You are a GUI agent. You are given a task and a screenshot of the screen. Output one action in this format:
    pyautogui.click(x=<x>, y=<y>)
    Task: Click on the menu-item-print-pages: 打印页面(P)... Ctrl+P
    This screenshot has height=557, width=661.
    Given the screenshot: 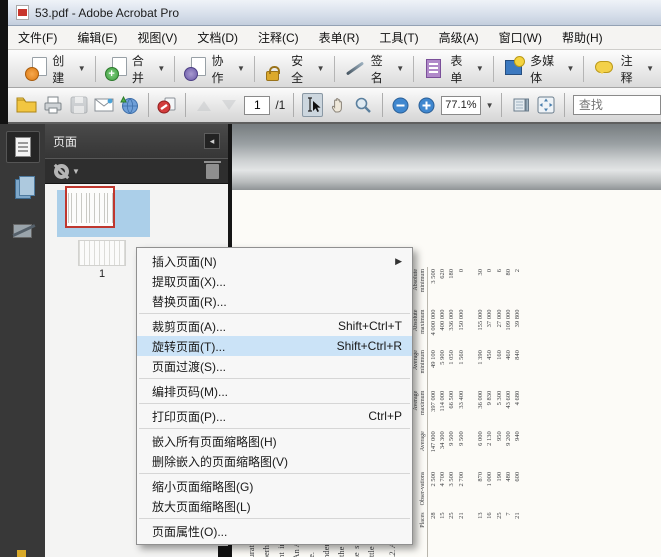 What is the action you would take?
    pyautogui.click(x=274, y=416)
    